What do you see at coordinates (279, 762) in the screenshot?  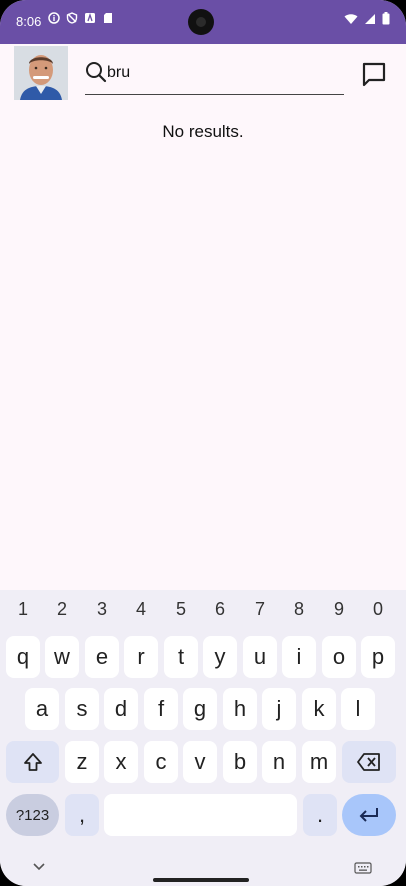 I see `key-n: n` at bounding box center [279, 762].